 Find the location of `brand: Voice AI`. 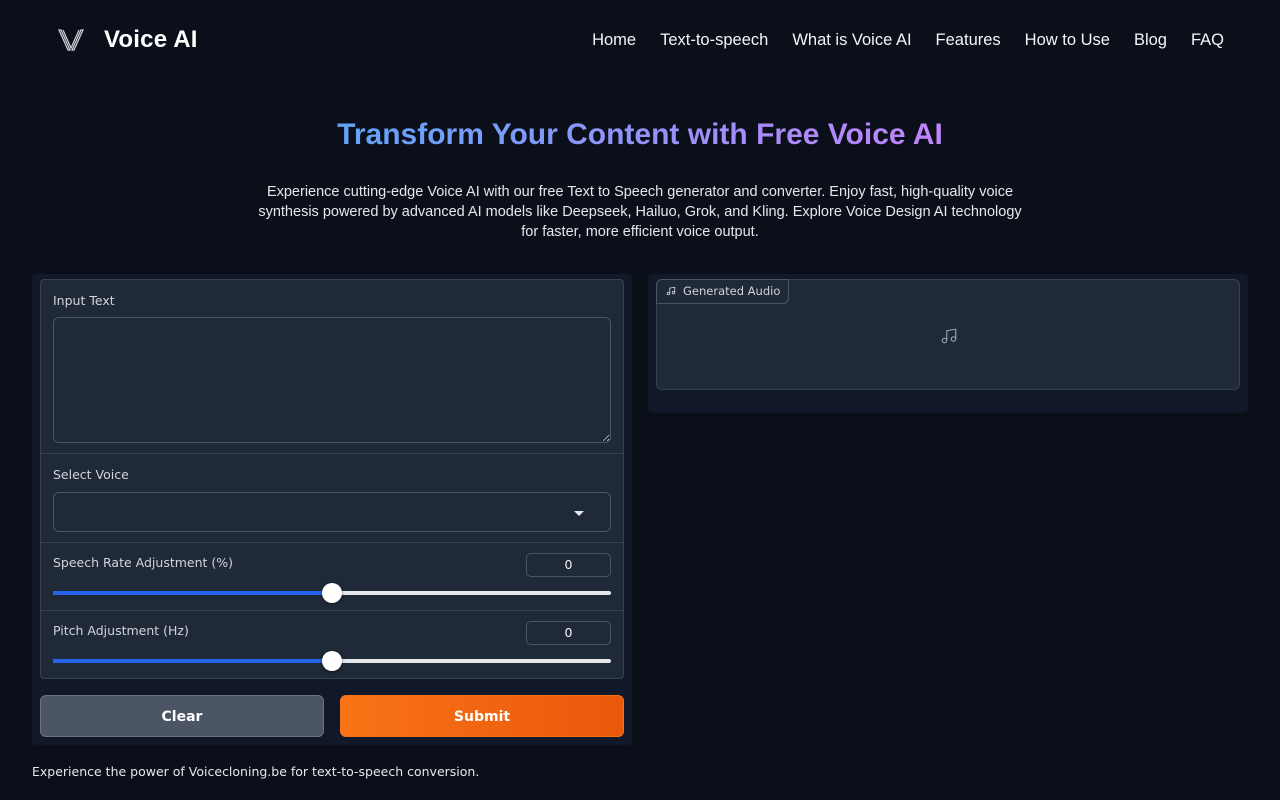

brand: Voice AI is located at coordinates (128, 40).